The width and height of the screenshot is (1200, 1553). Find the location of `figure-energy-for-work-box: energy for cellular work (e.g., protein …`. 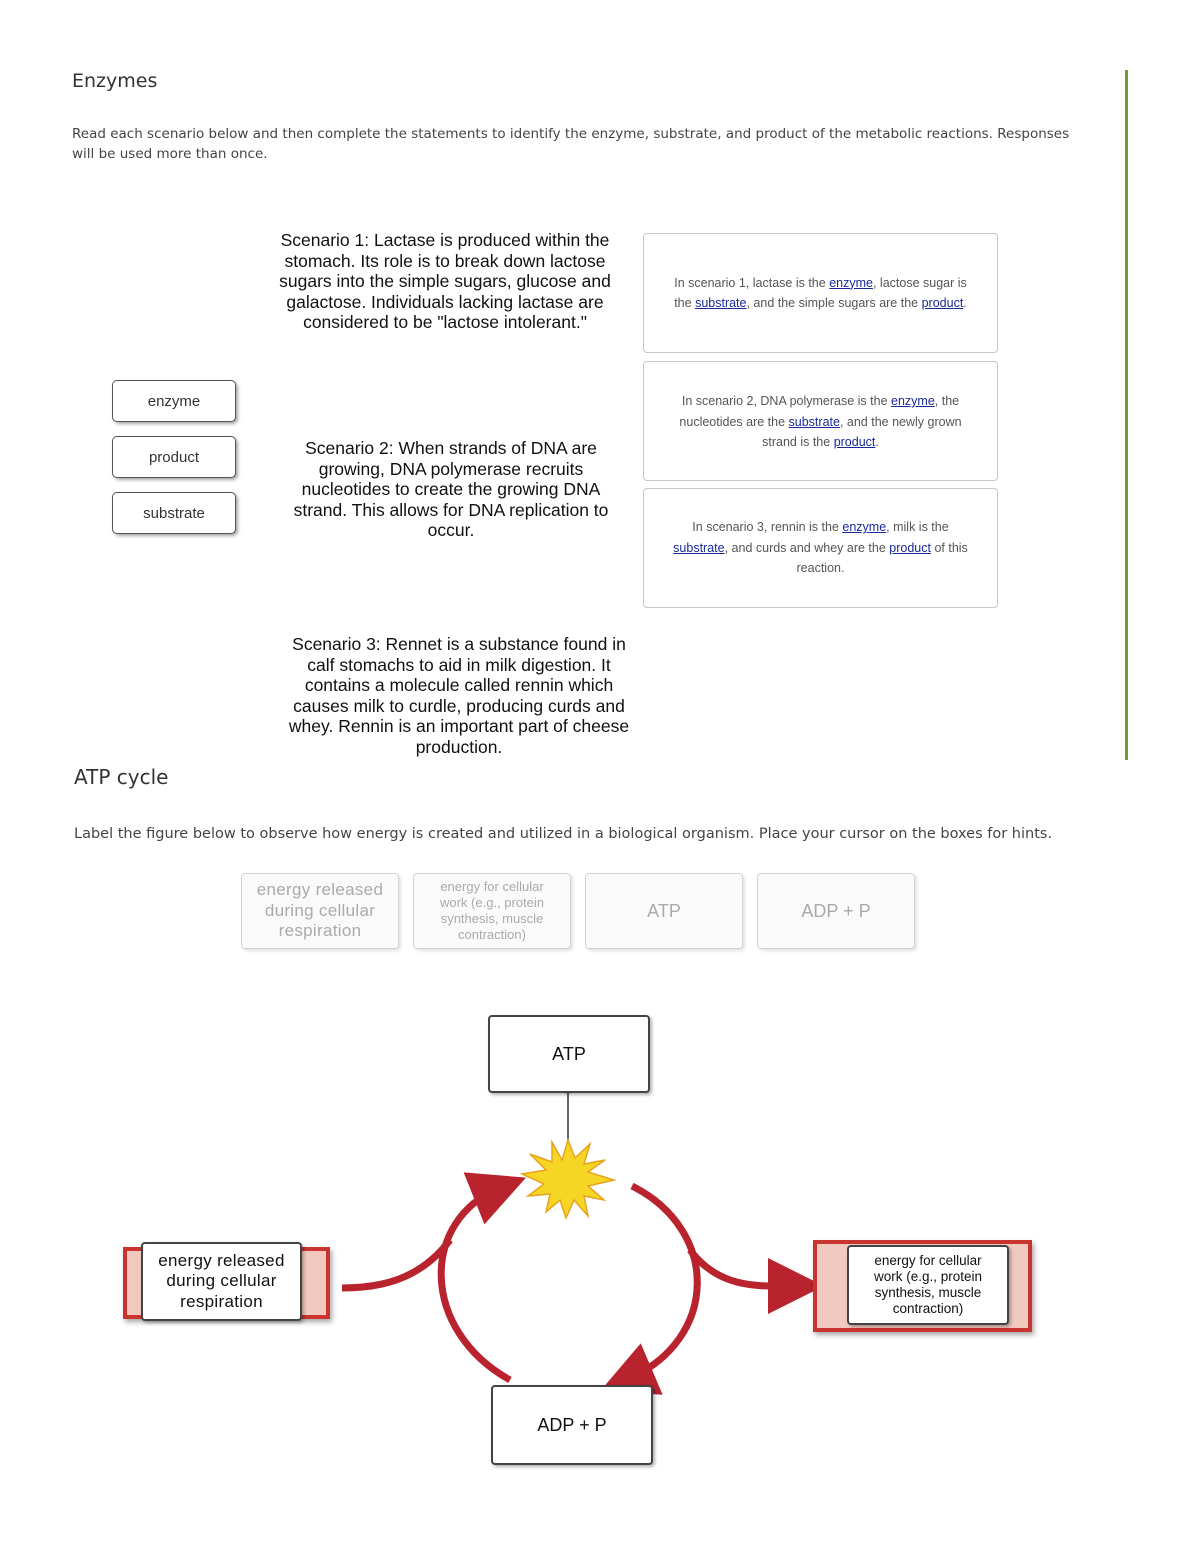

figure-energy-for-work-box: energy for cellular work (e.g., protein … is located at coordinates (928, 1285).